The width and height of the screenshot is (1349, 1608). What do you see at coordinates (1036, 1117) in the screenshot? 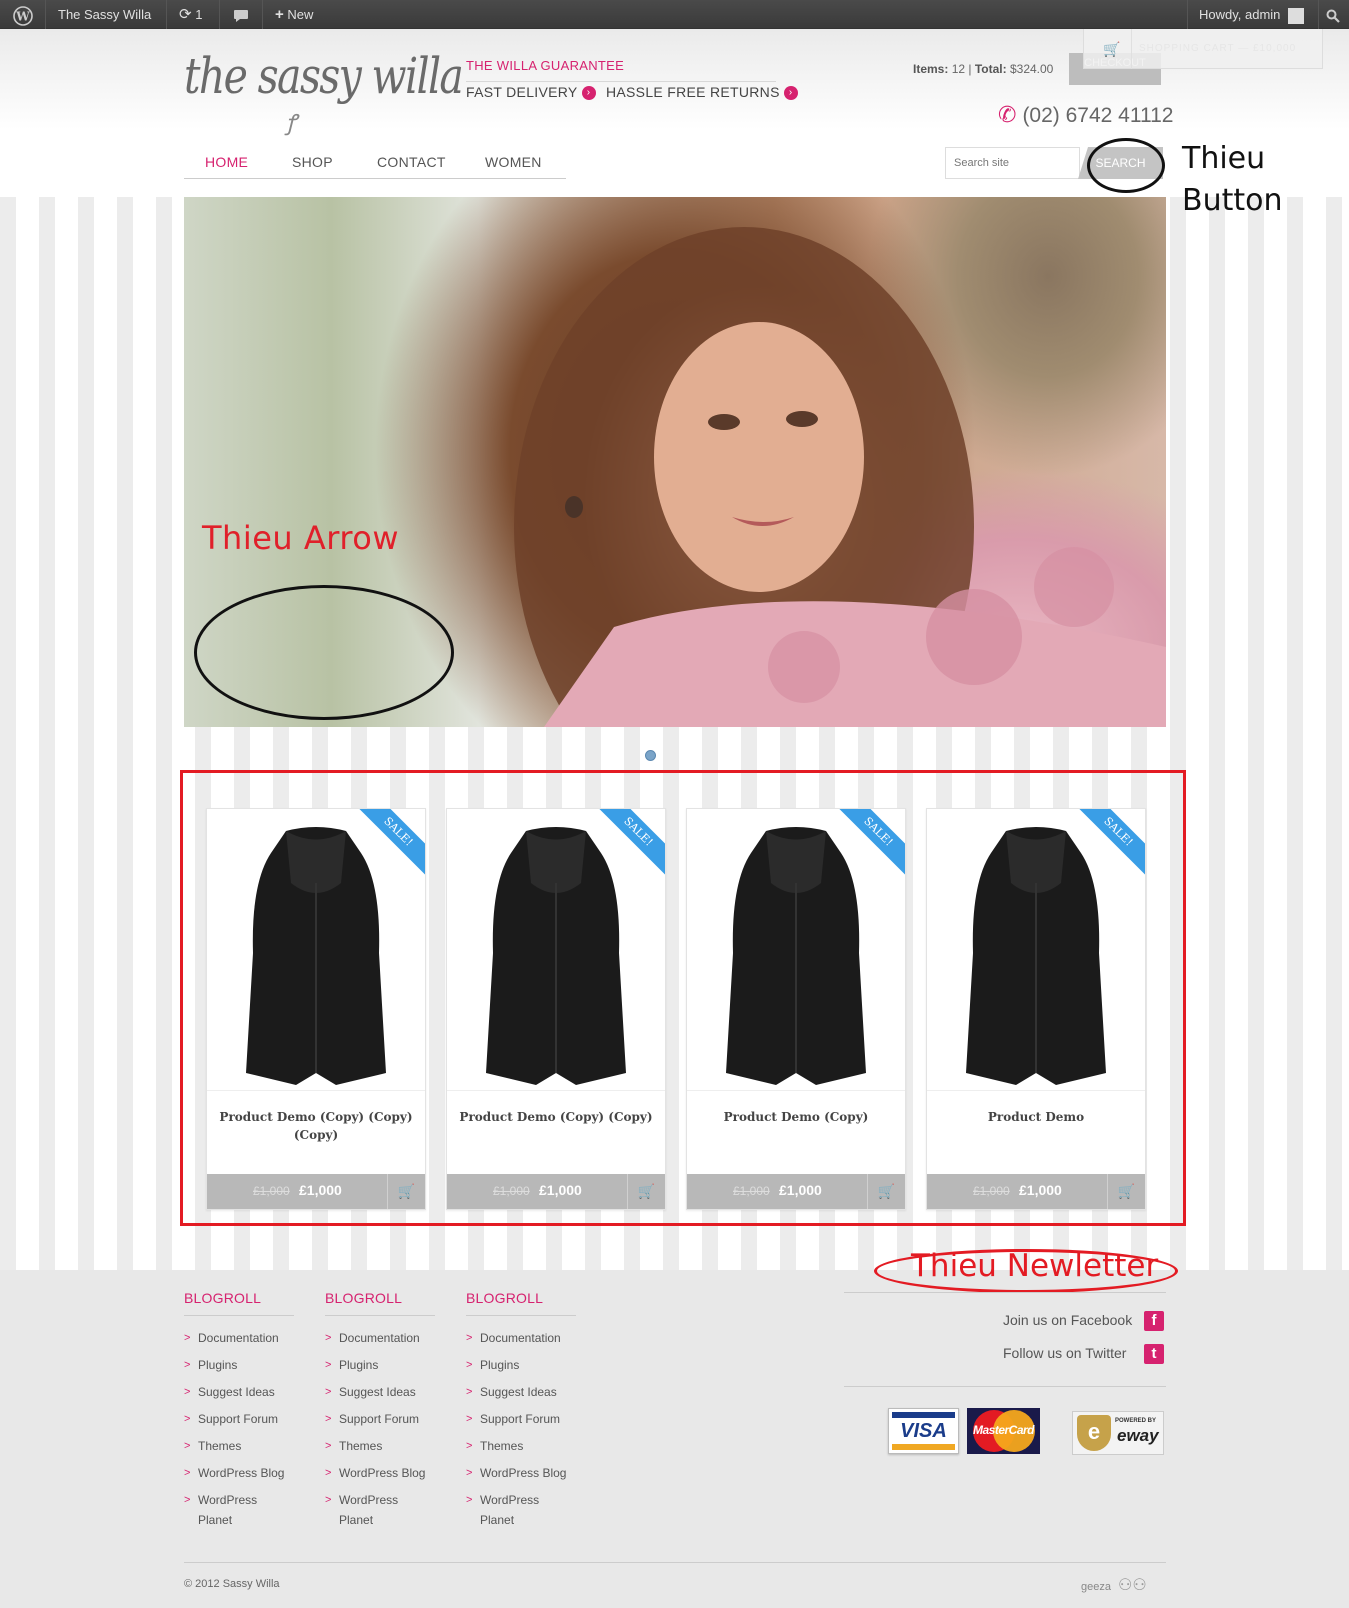
I see `product-title: Product Demo` at bounding box center [1036, 1117].